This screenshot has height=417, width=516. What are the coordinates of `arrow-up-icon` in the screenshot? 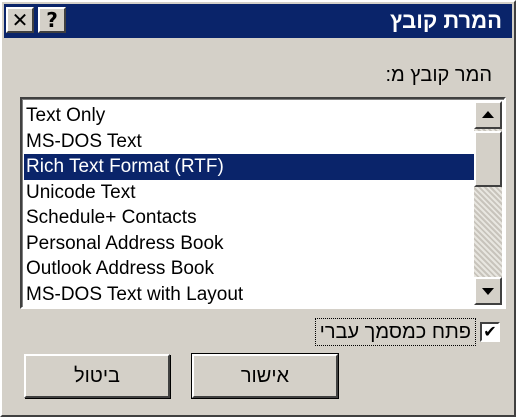 It's located at (488, 114).